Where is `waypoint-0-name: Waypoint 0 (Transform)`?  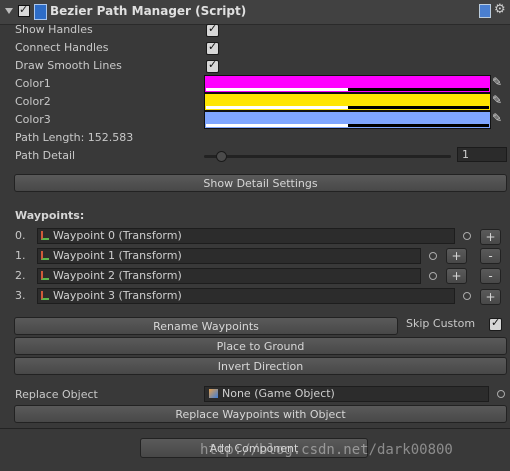
waypoint-0-name: Waypoint 0 (Transform) is located at coordinates (117, 235).